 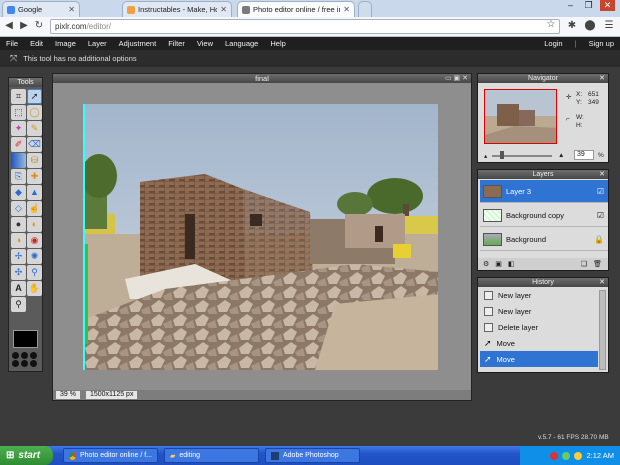 I want to click on layer-row: Background copy ☑, so click(x=544, y=215).